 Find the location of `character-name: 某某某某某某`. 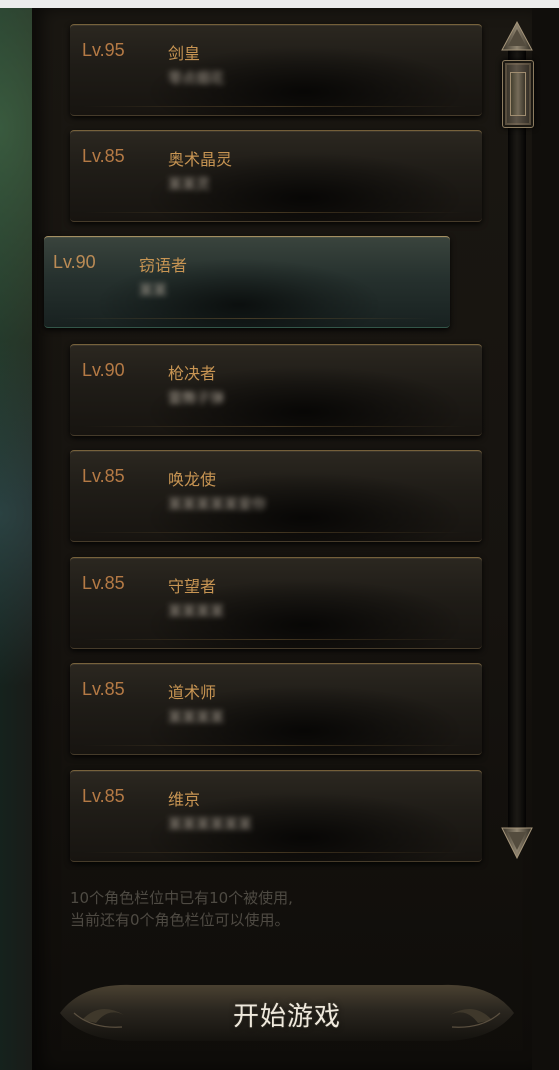

character-name: 某某某某某某 is located at coordinates (210, 825).